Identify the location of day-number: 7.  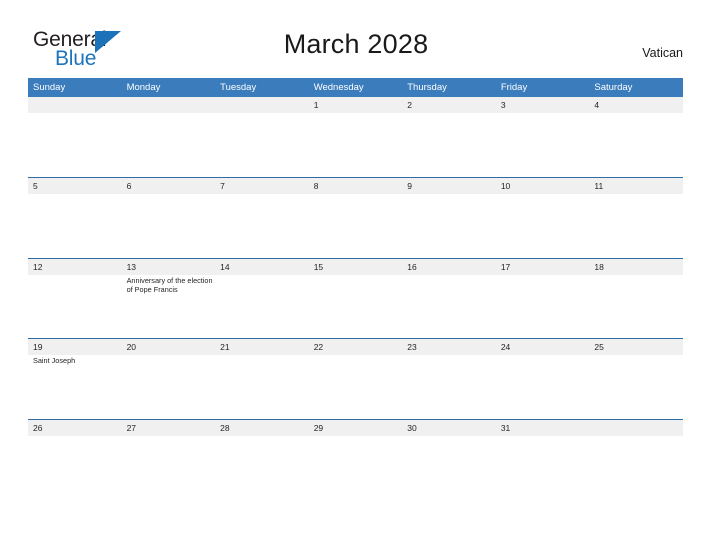
(222, 186).